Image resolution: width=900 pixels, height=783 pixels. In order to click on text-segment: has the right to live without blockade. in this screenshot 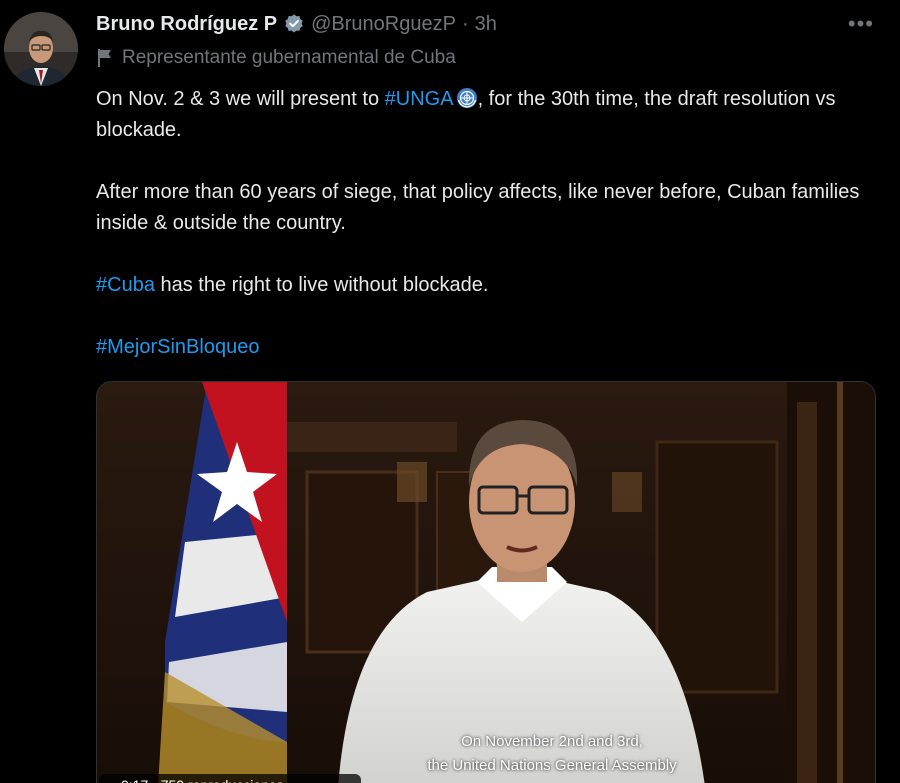, I will do `click(321, 285)`.